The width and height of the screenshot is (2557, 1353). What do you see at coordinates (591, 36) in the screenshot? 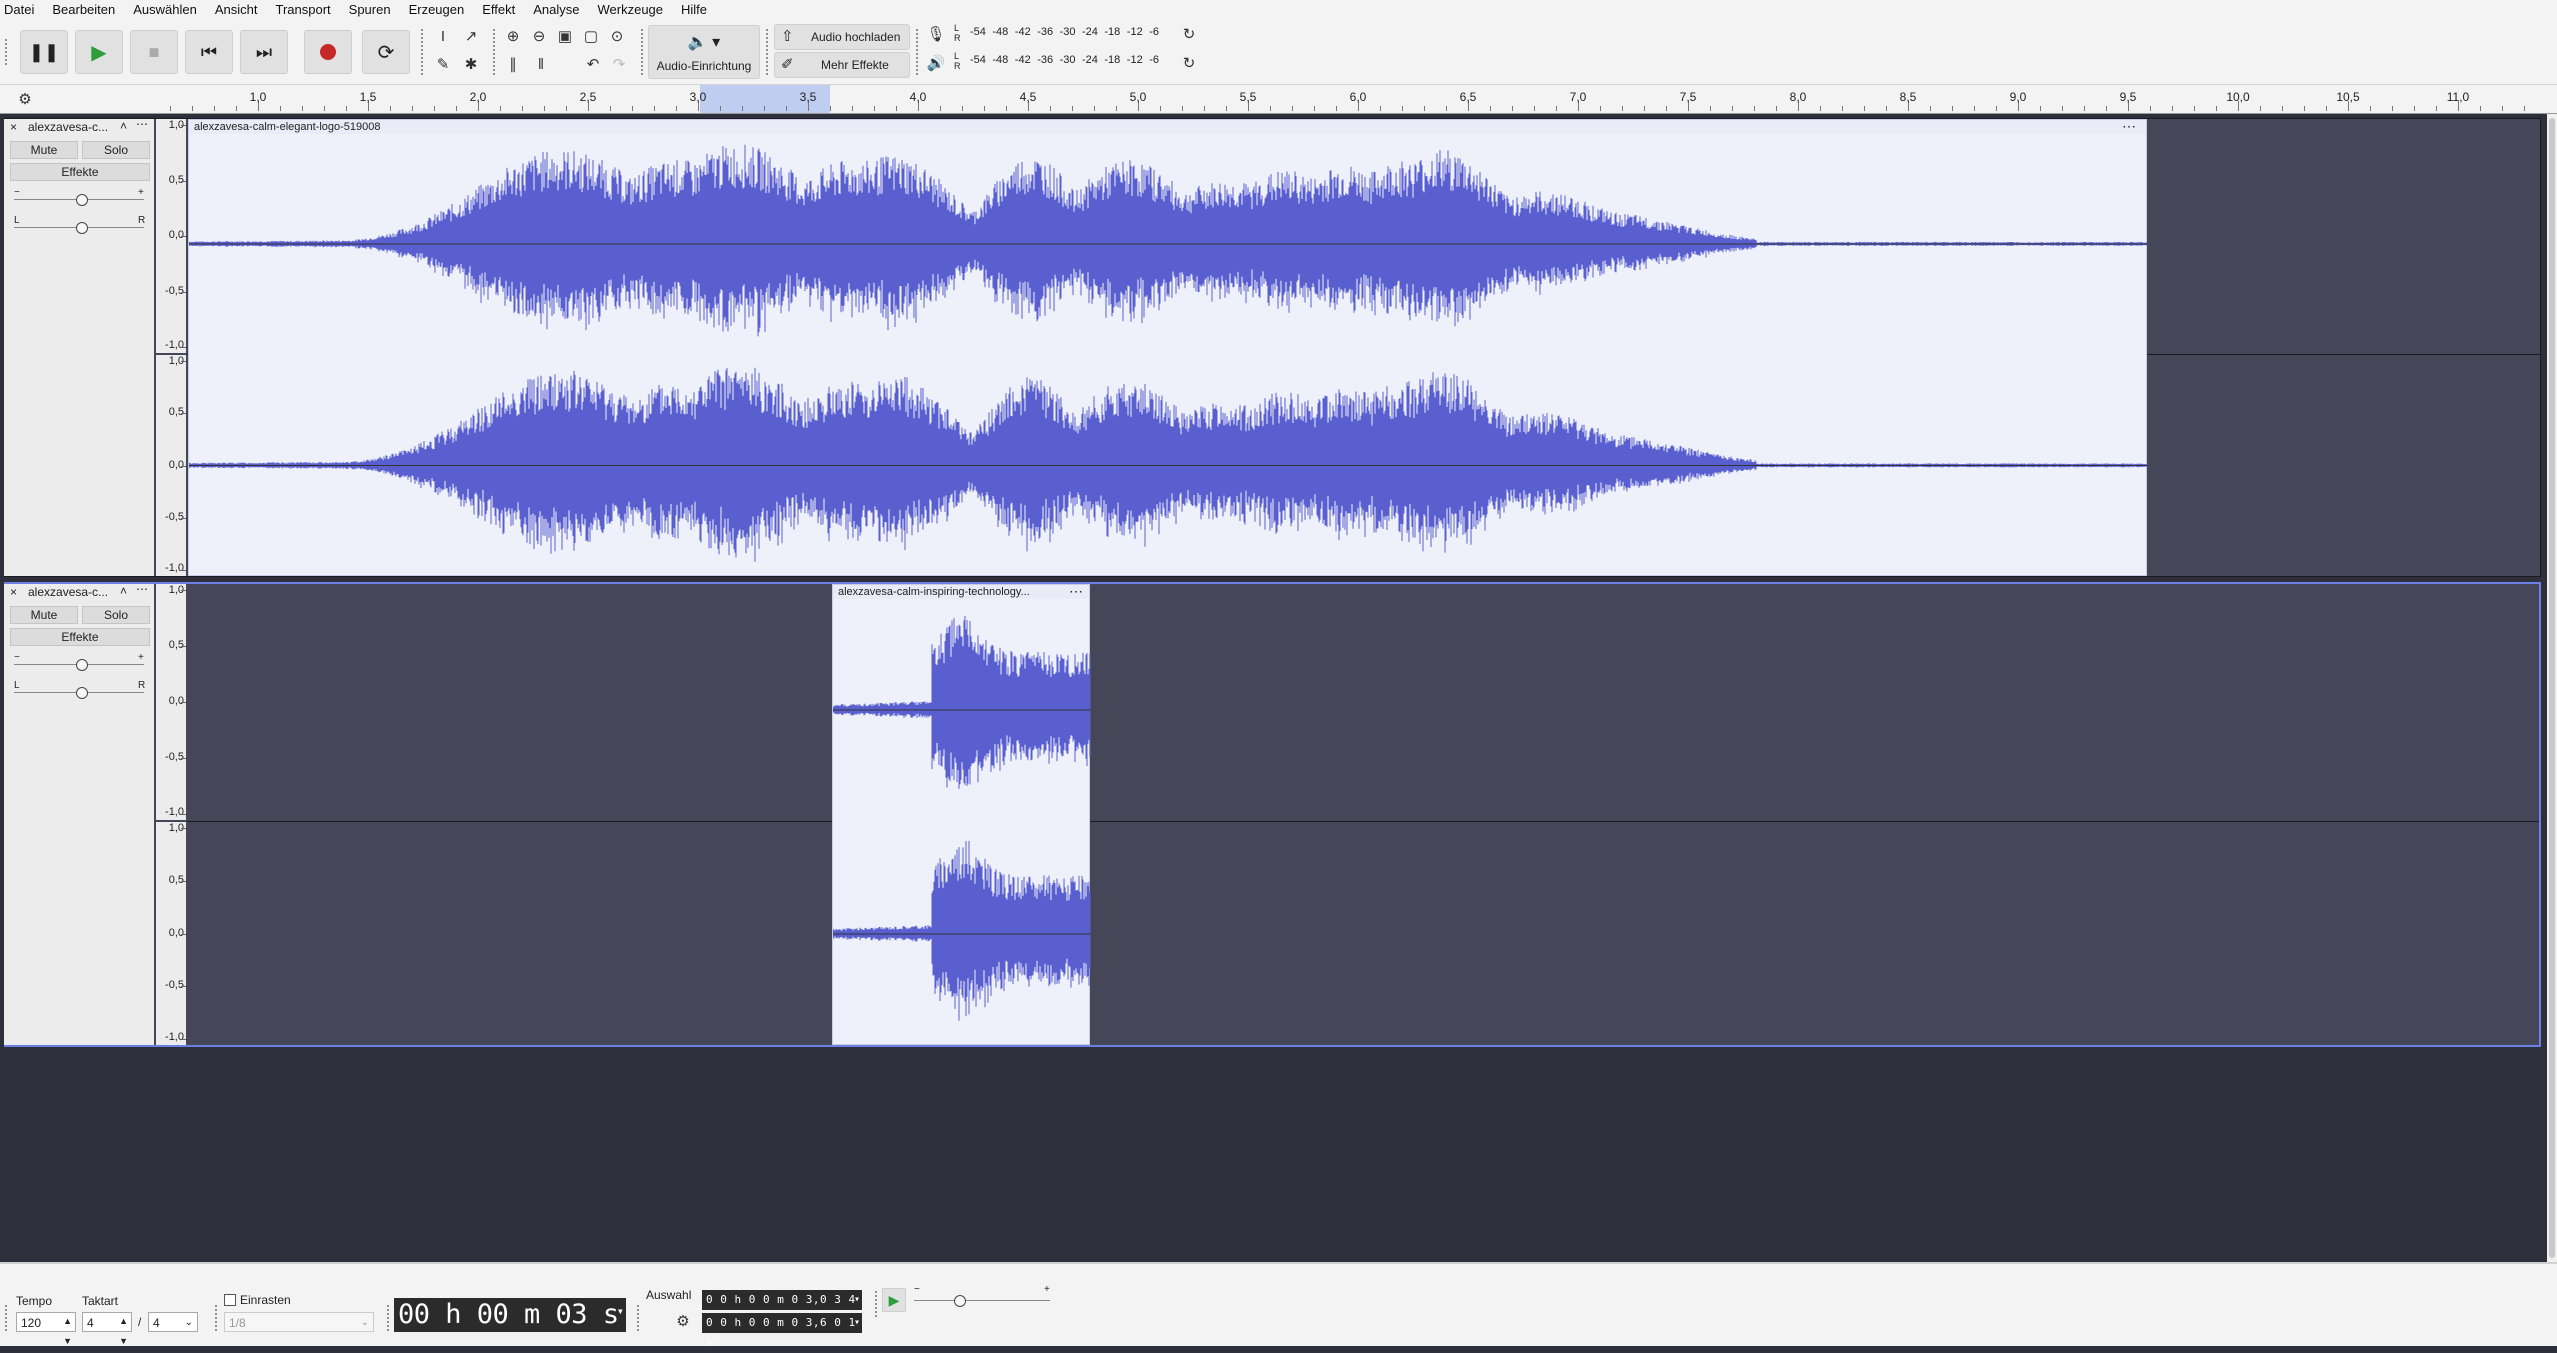
I see `fit-project-icon: ▢` at bounding box center [591, 36].